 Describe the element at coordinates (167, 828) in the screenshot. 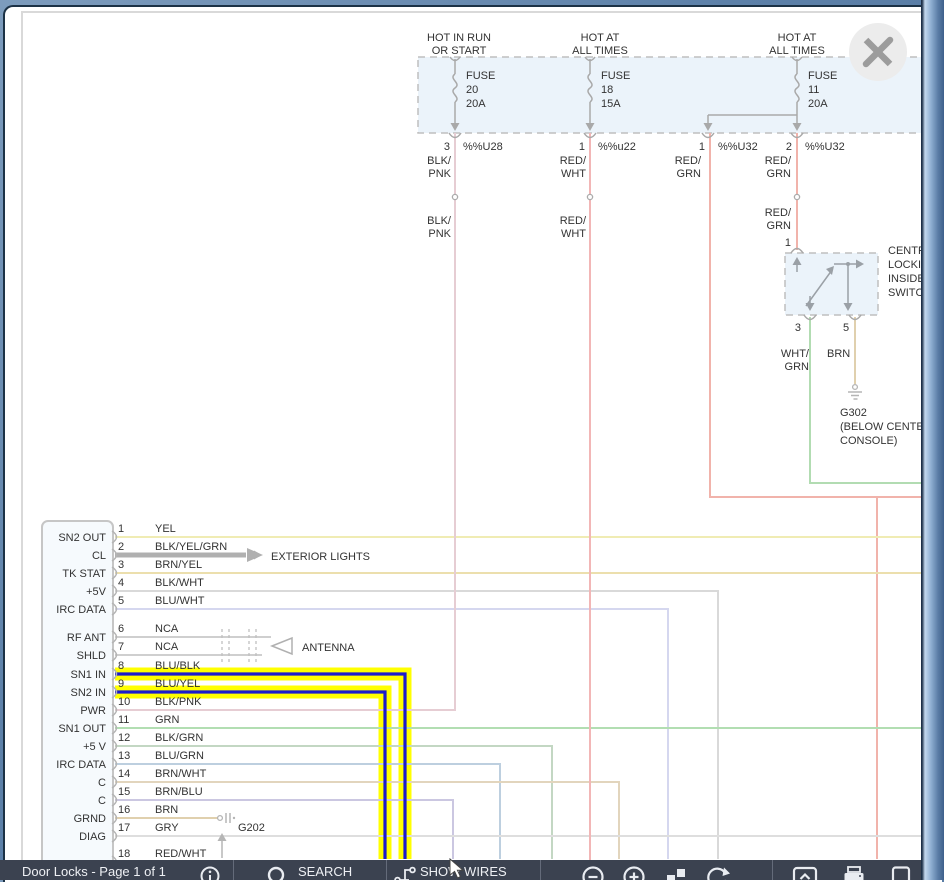

I see `wire-color-label: GRY` at that location.